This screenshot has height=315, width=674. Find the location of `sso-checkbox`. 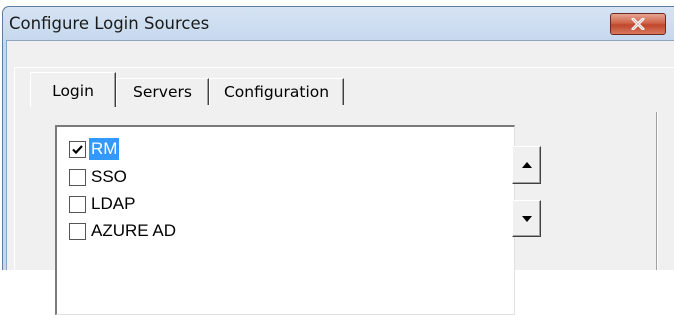

sso-checkbox is located at coordinates (77, 177).